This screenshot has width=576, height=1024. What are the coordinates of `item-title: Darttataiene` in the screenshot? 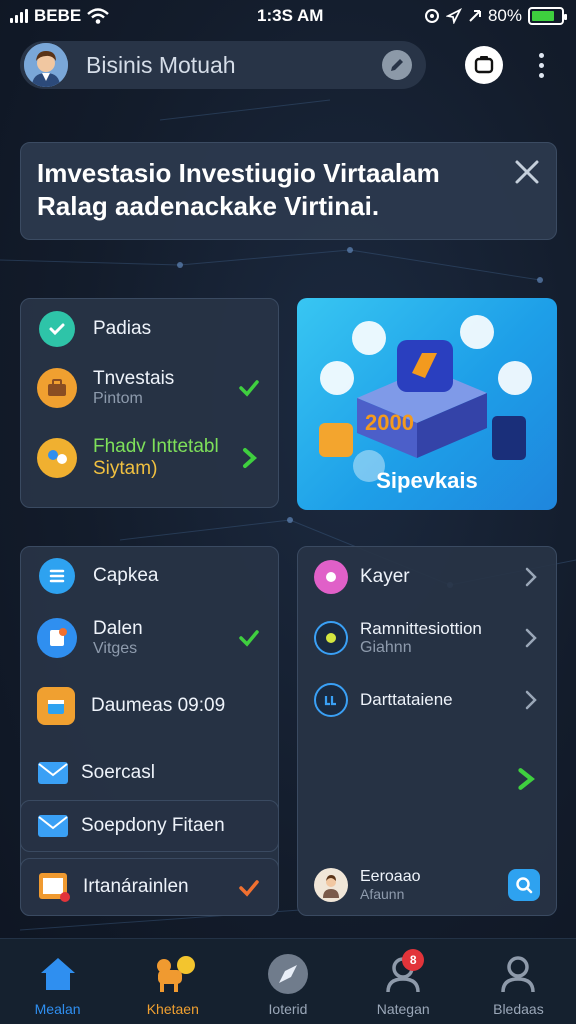 It's located at (406, 699).